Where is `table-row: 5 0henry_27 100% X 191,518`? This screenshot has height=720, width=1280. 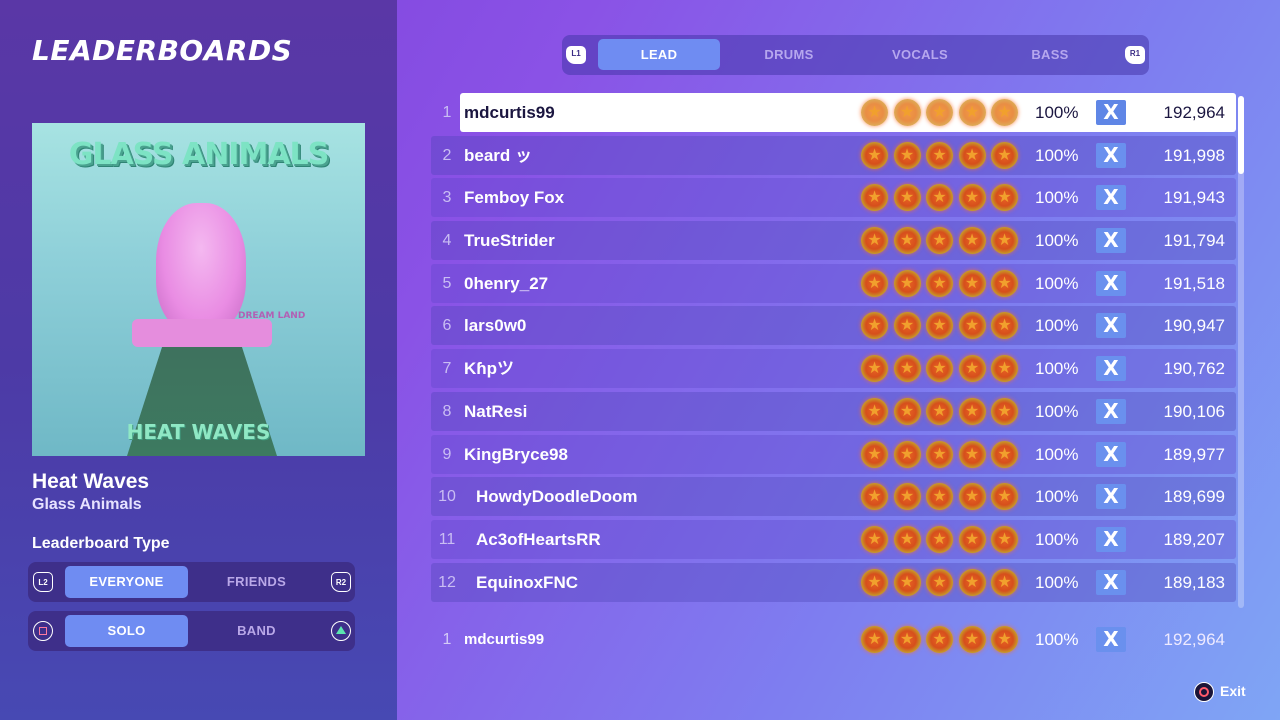 table-row: 5 0henry_27 100% X 191,518 is located at coordinates (833, 283).